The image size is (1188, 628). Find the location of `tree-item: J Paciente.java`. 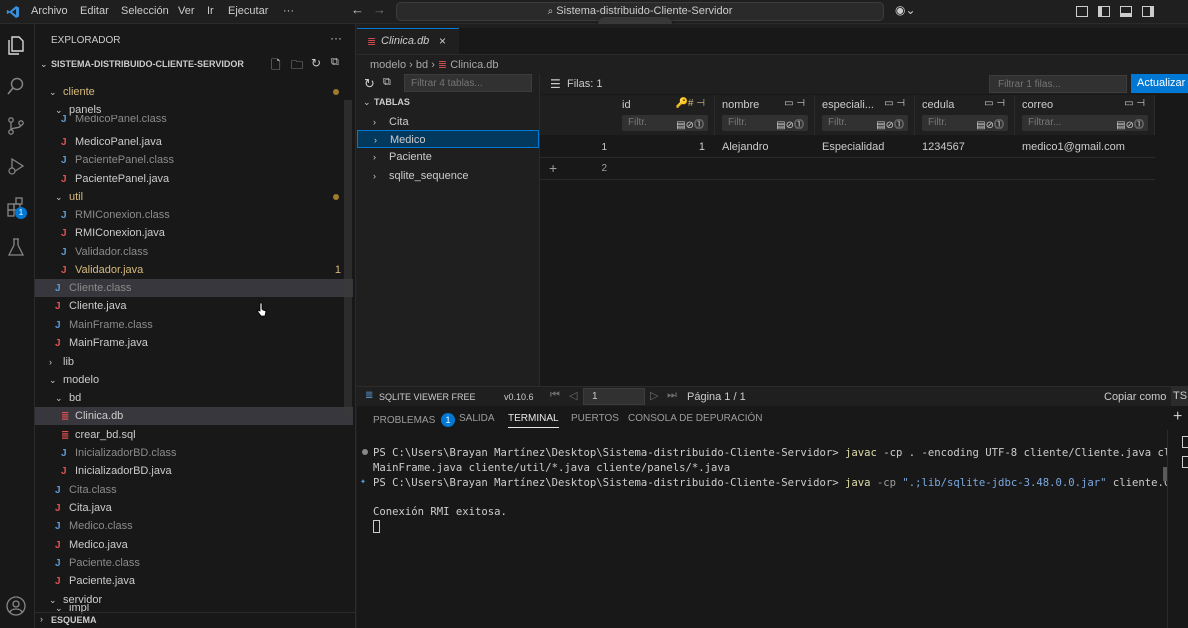

tree-item: J Paciente.java is located at coordinates (194, 581).